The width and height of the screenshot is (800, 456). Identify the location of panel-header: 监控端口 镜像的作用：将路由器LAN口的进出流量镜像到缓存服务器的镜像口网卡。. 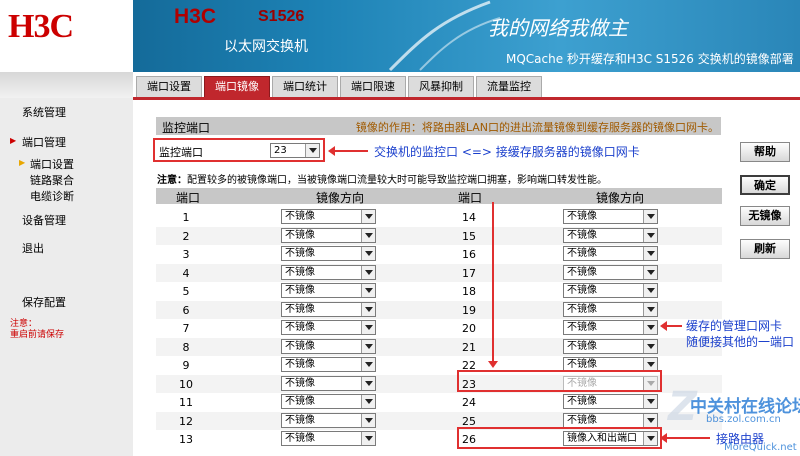
(438, 126).